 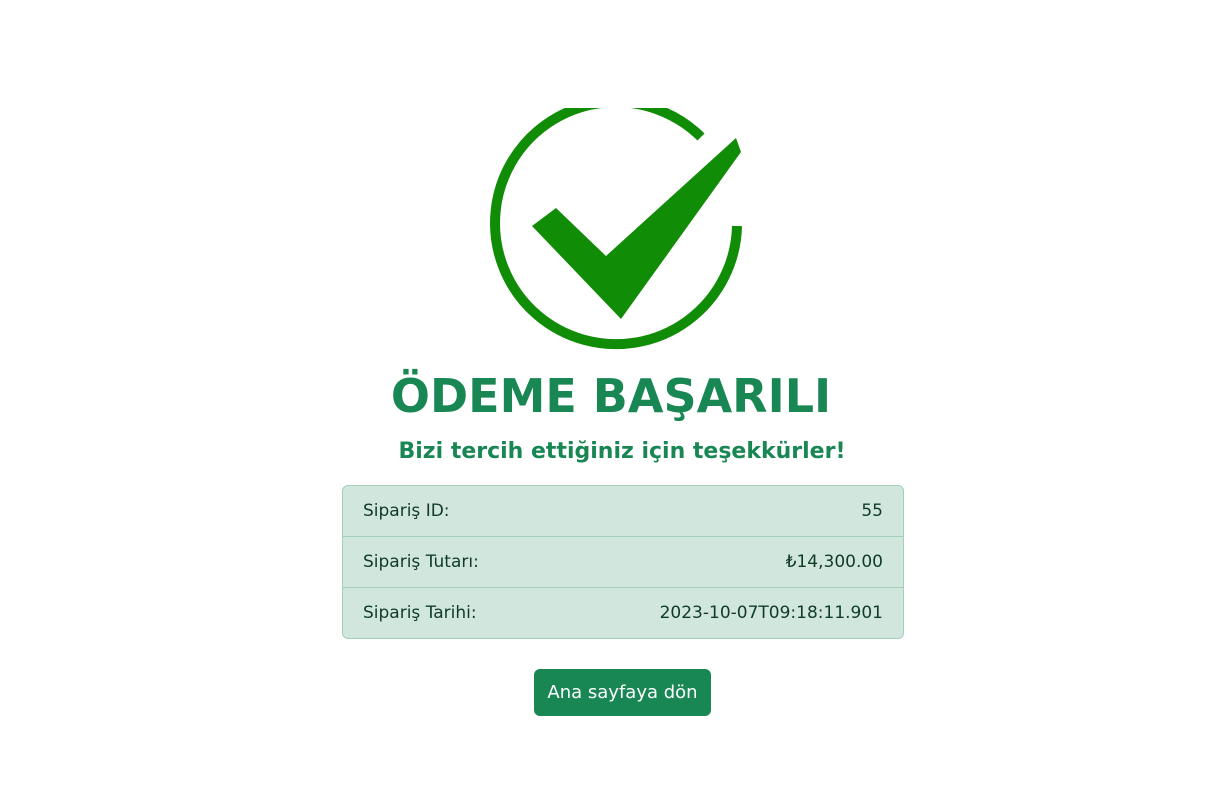 I want to click on check-circle-icon, so click(x=616, y=229).